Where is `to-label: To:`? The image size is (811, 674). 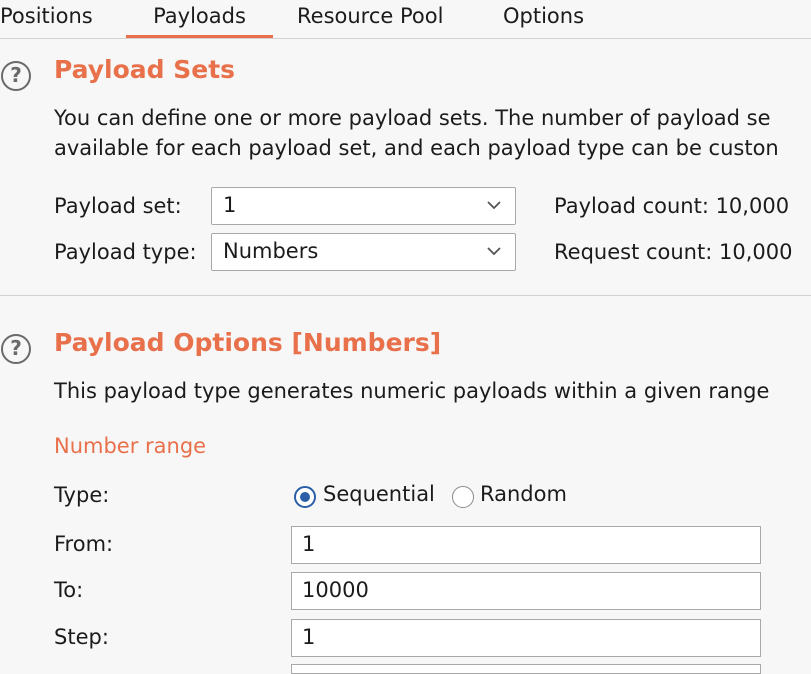 to-label: To: is located at coordinates (69, 590).